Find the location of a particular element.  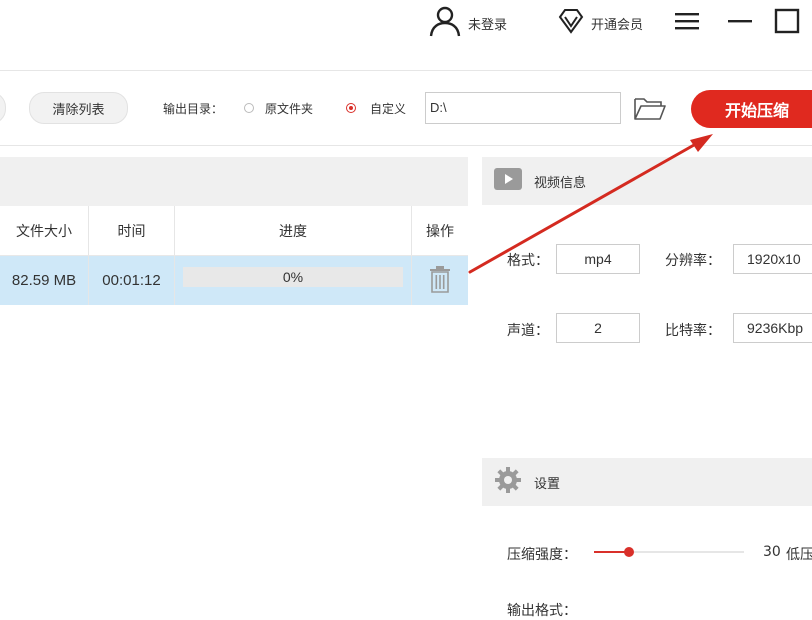

start-compress-label: 开始压缩 is located at coordinates (757, 110).